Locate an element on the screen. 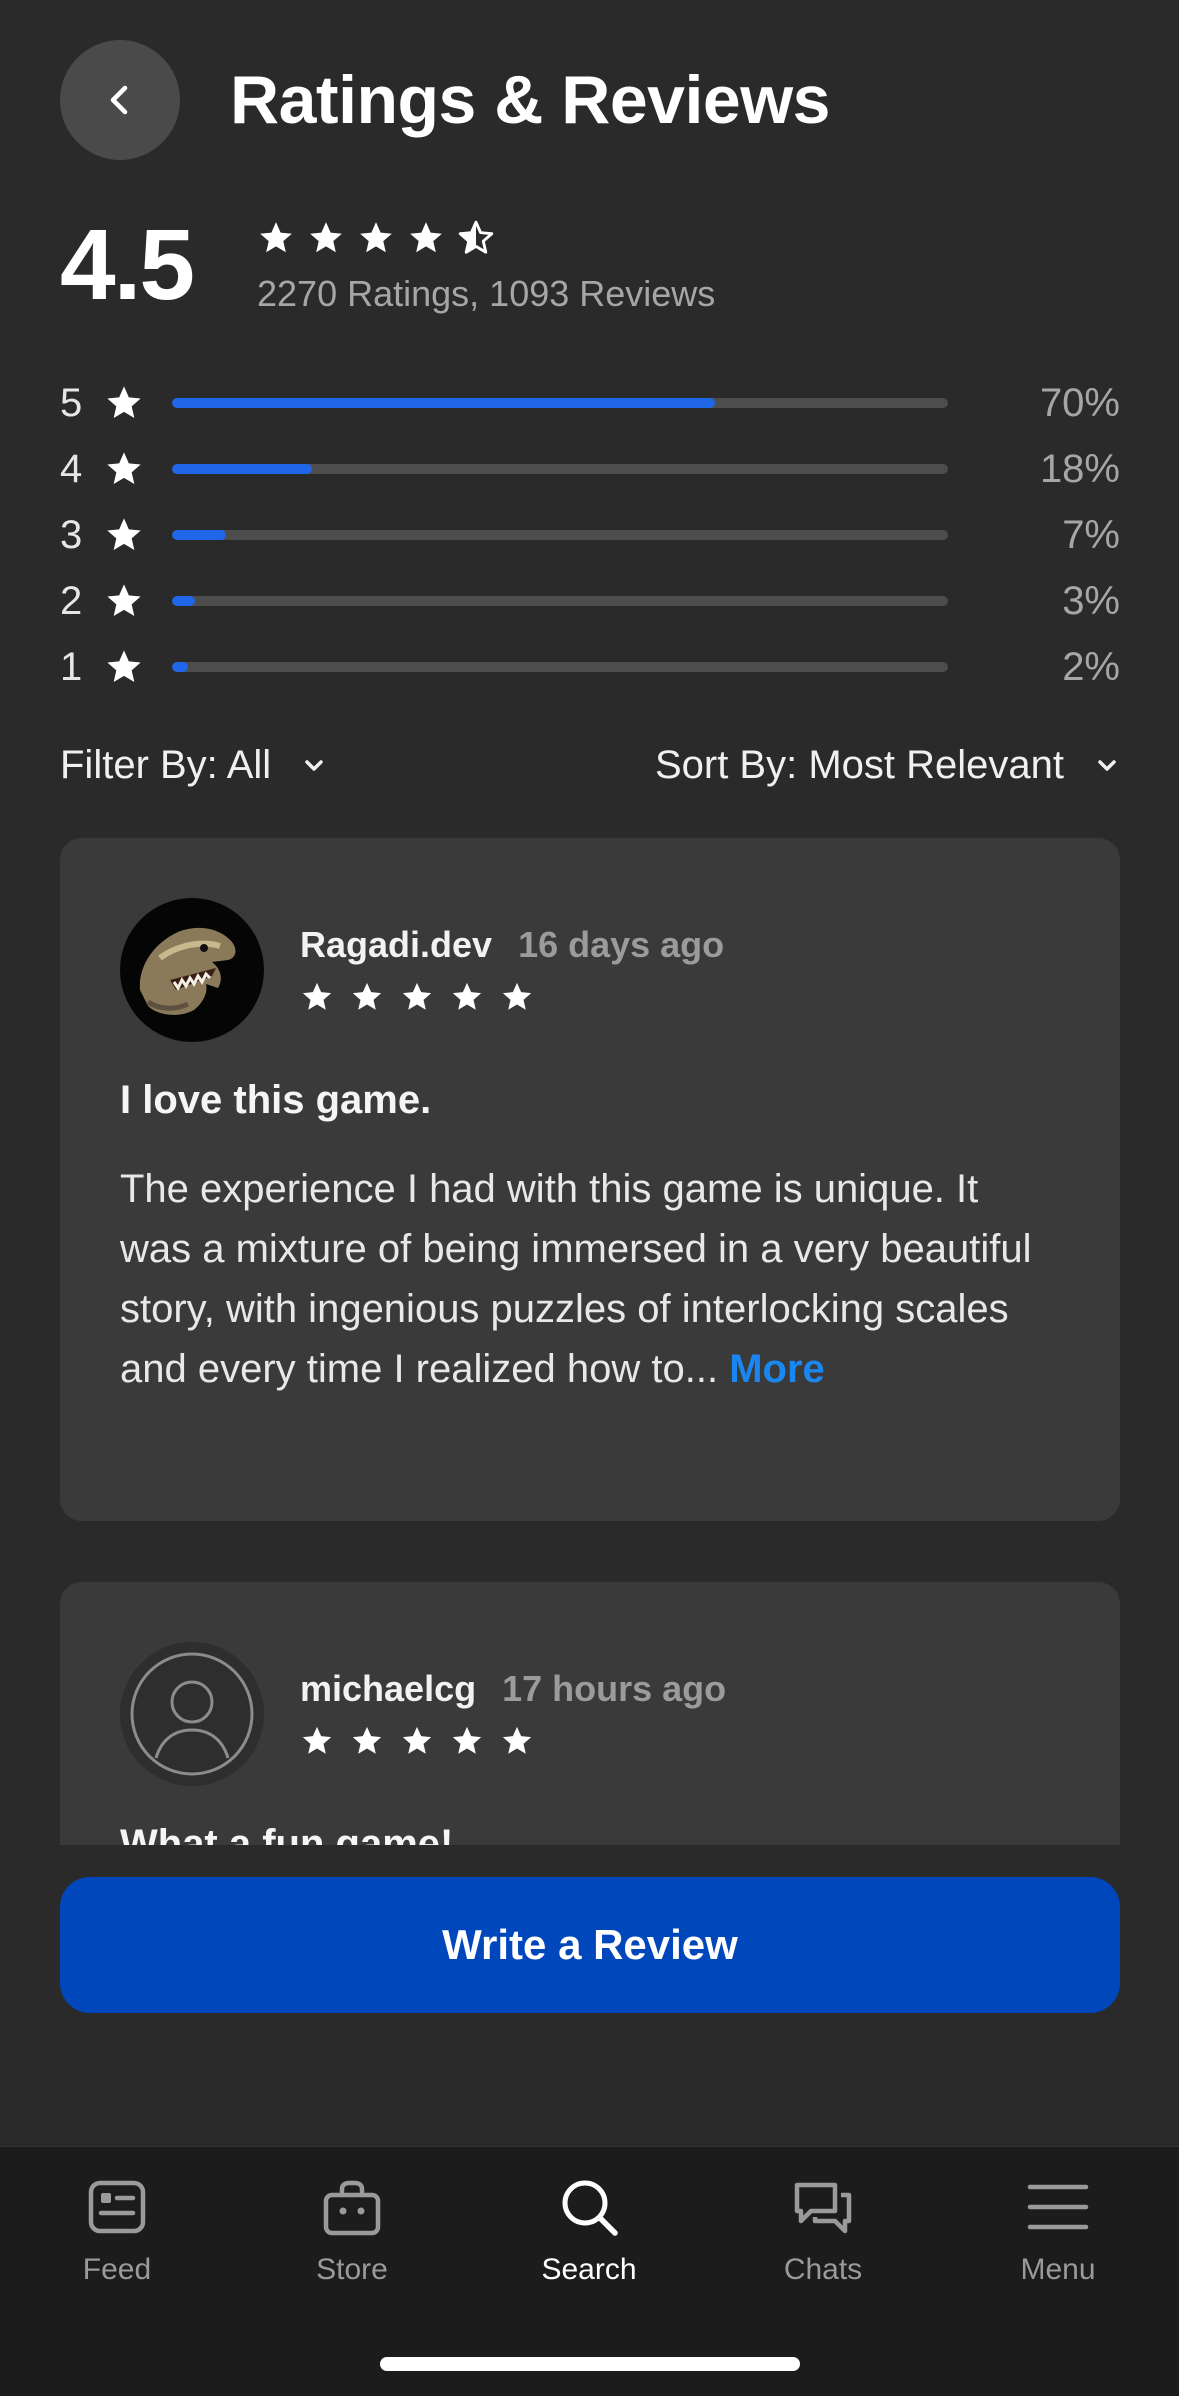 This screenshot has height=2396, width=1179. nav-item-store: Store is located at coordinates (352, 2231).